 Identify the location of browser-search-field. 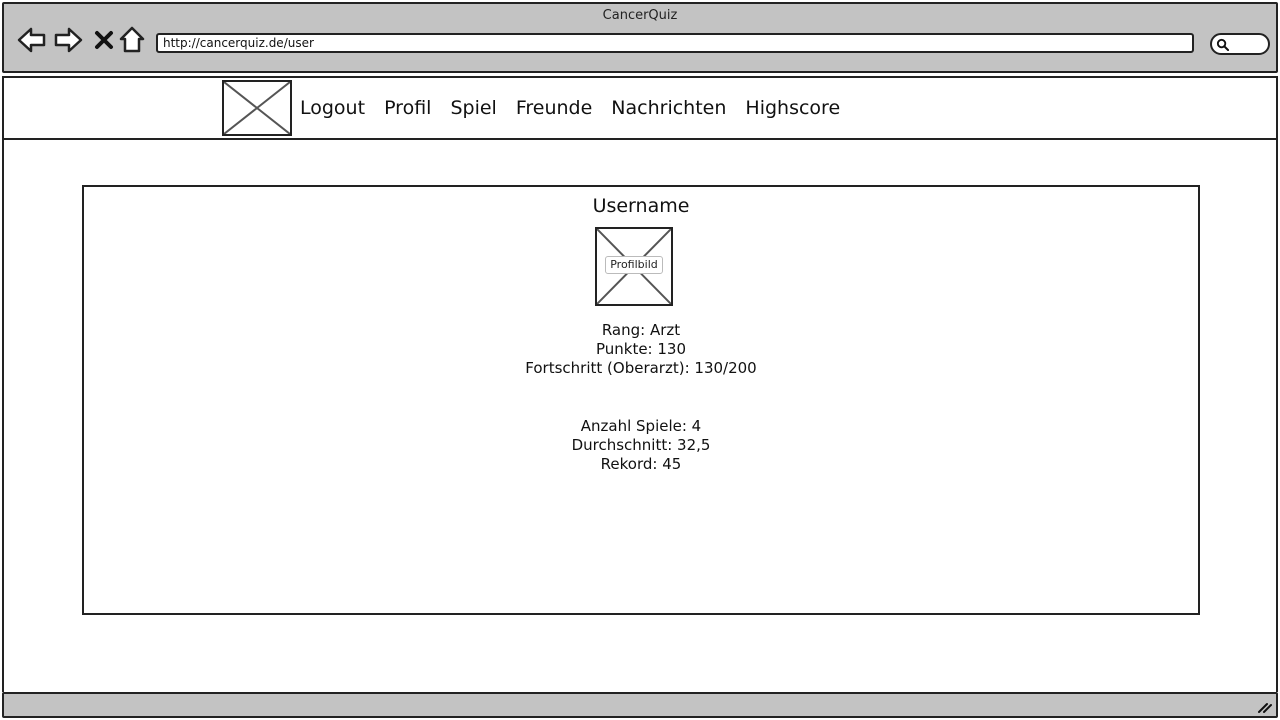
(1240, 44).